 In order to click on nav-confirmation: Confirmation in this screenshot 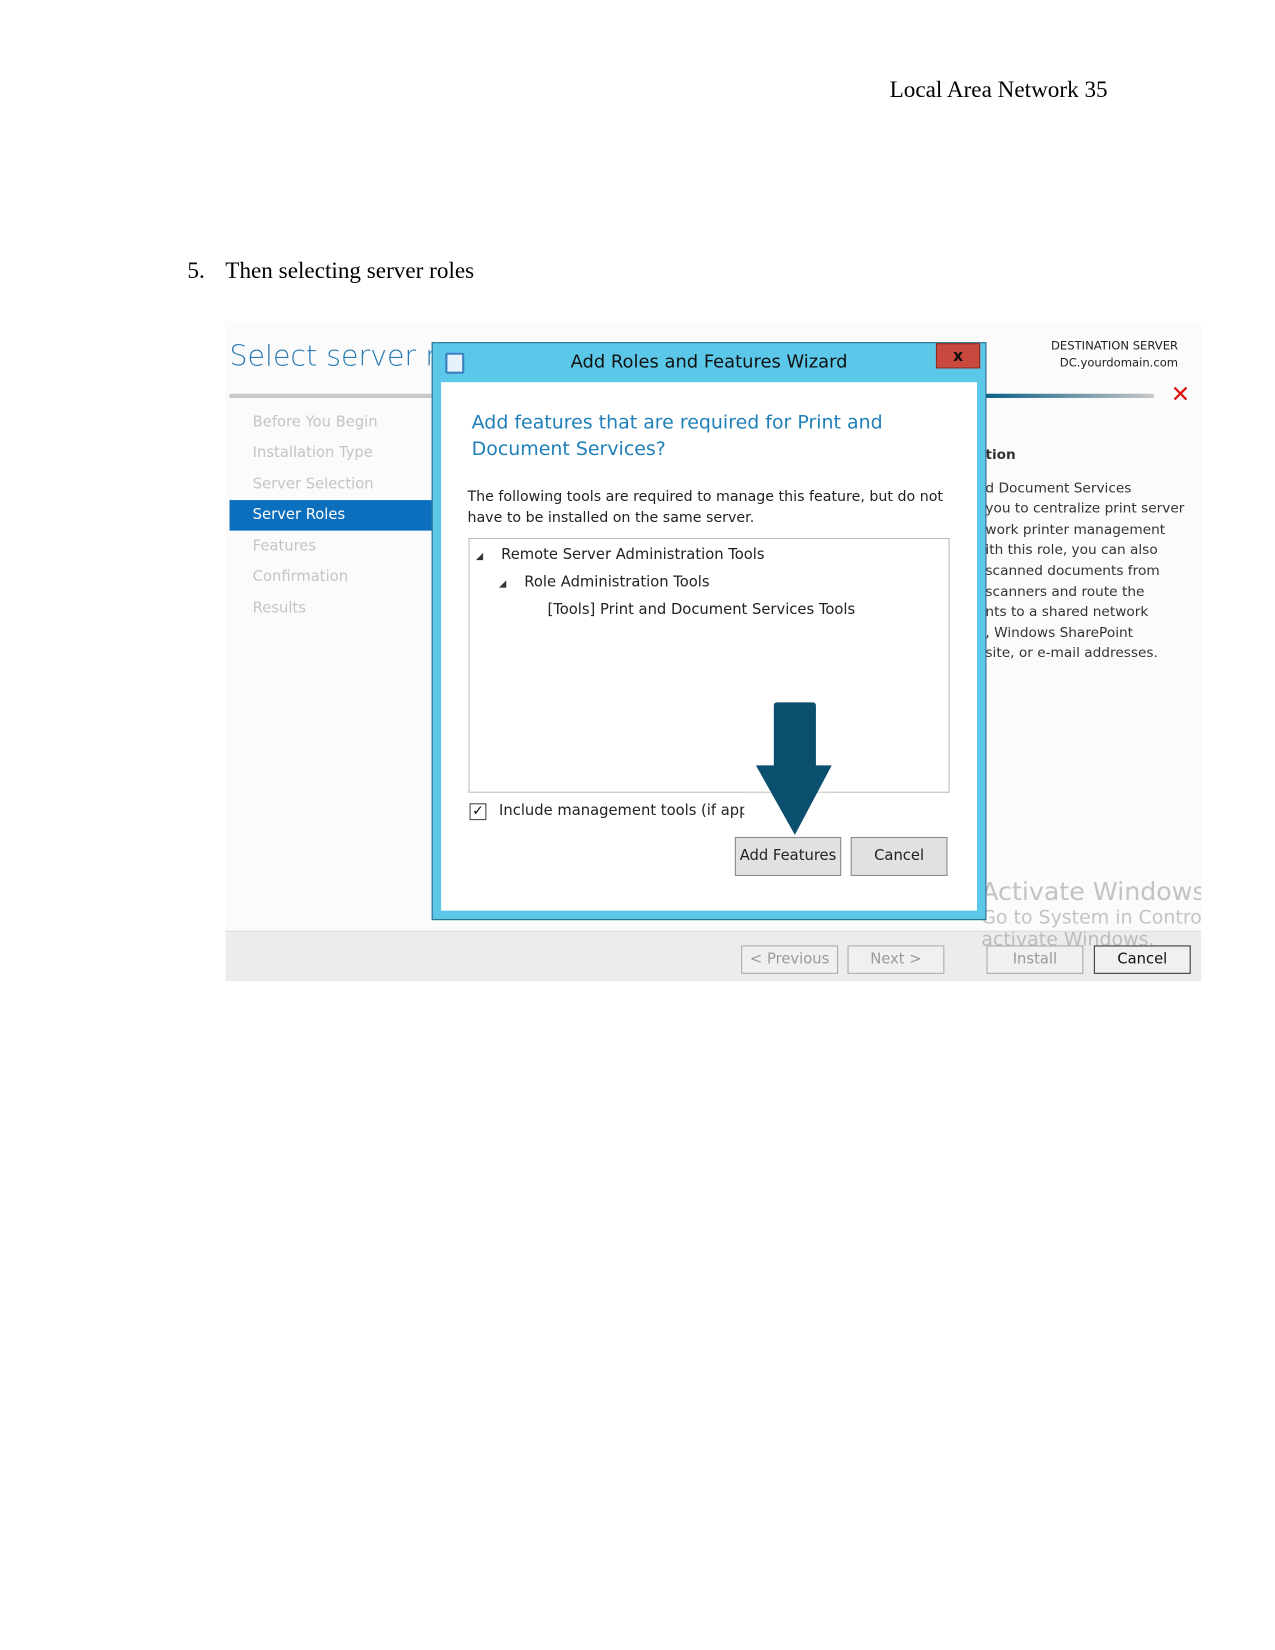, I will do `click(335, 577)`.